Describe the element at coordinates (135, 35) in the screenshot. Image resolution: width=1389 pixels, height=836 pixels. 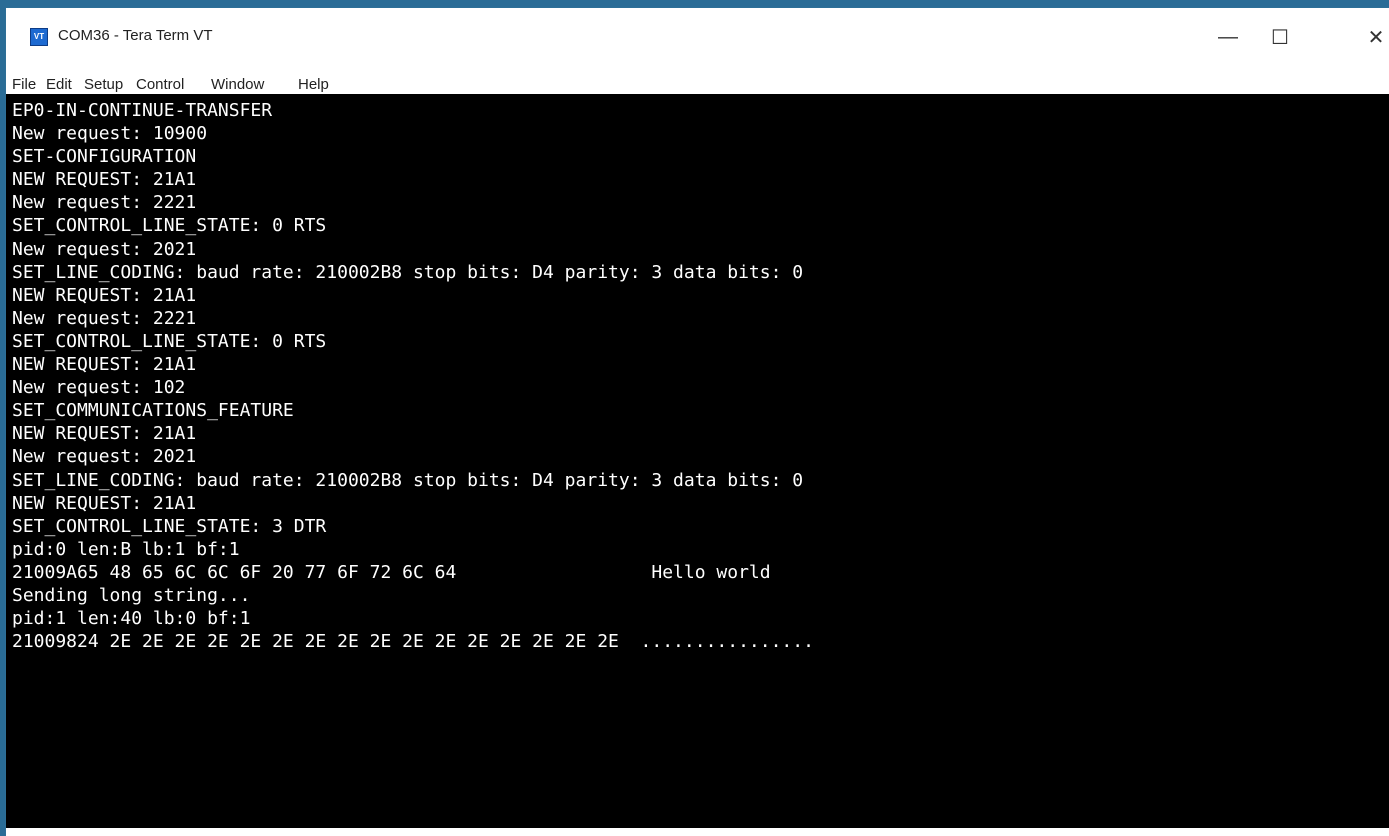
I see `window-title: COM36 - Tera Term VT` at that location.